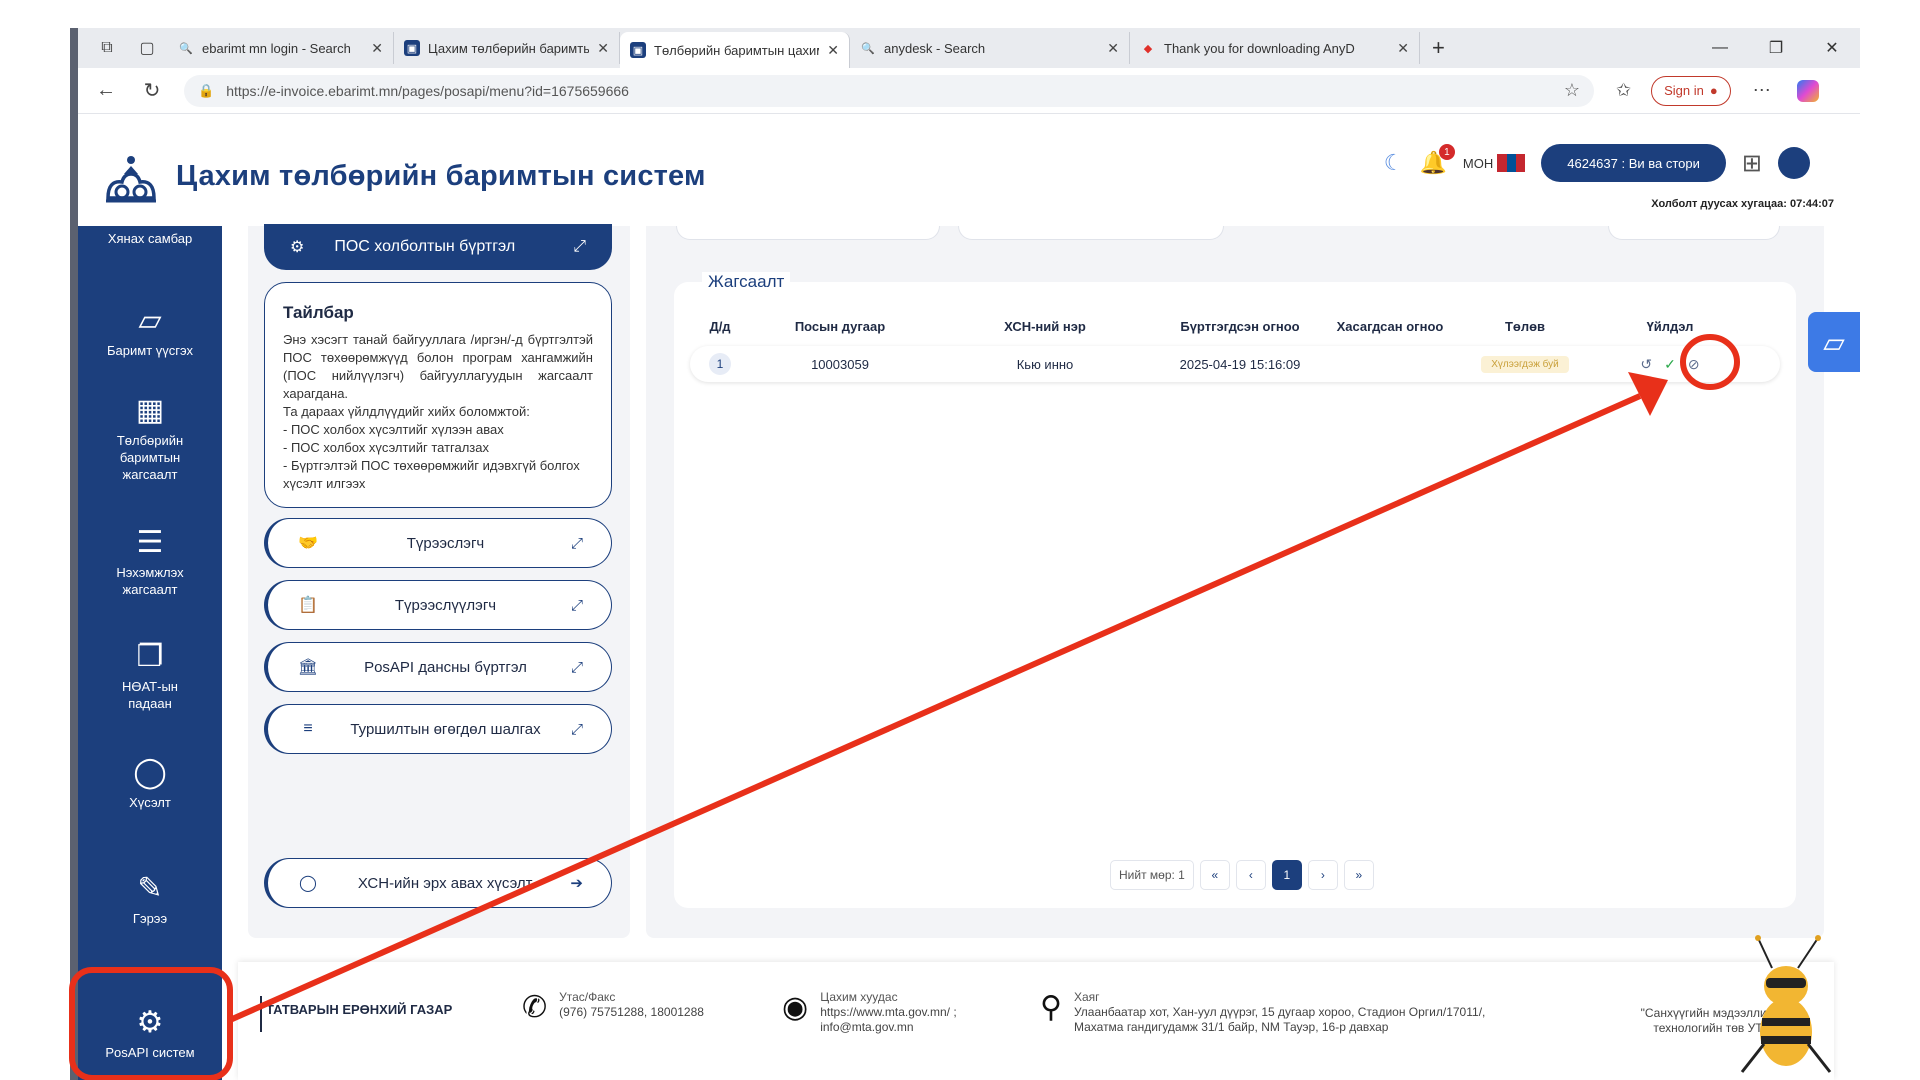 Image resolution: width=1920 pixels, height=1080 pixels. Describe the element at coordinates (1494, 163) in the screenshot. I see `language-selector: МОН` at that location.